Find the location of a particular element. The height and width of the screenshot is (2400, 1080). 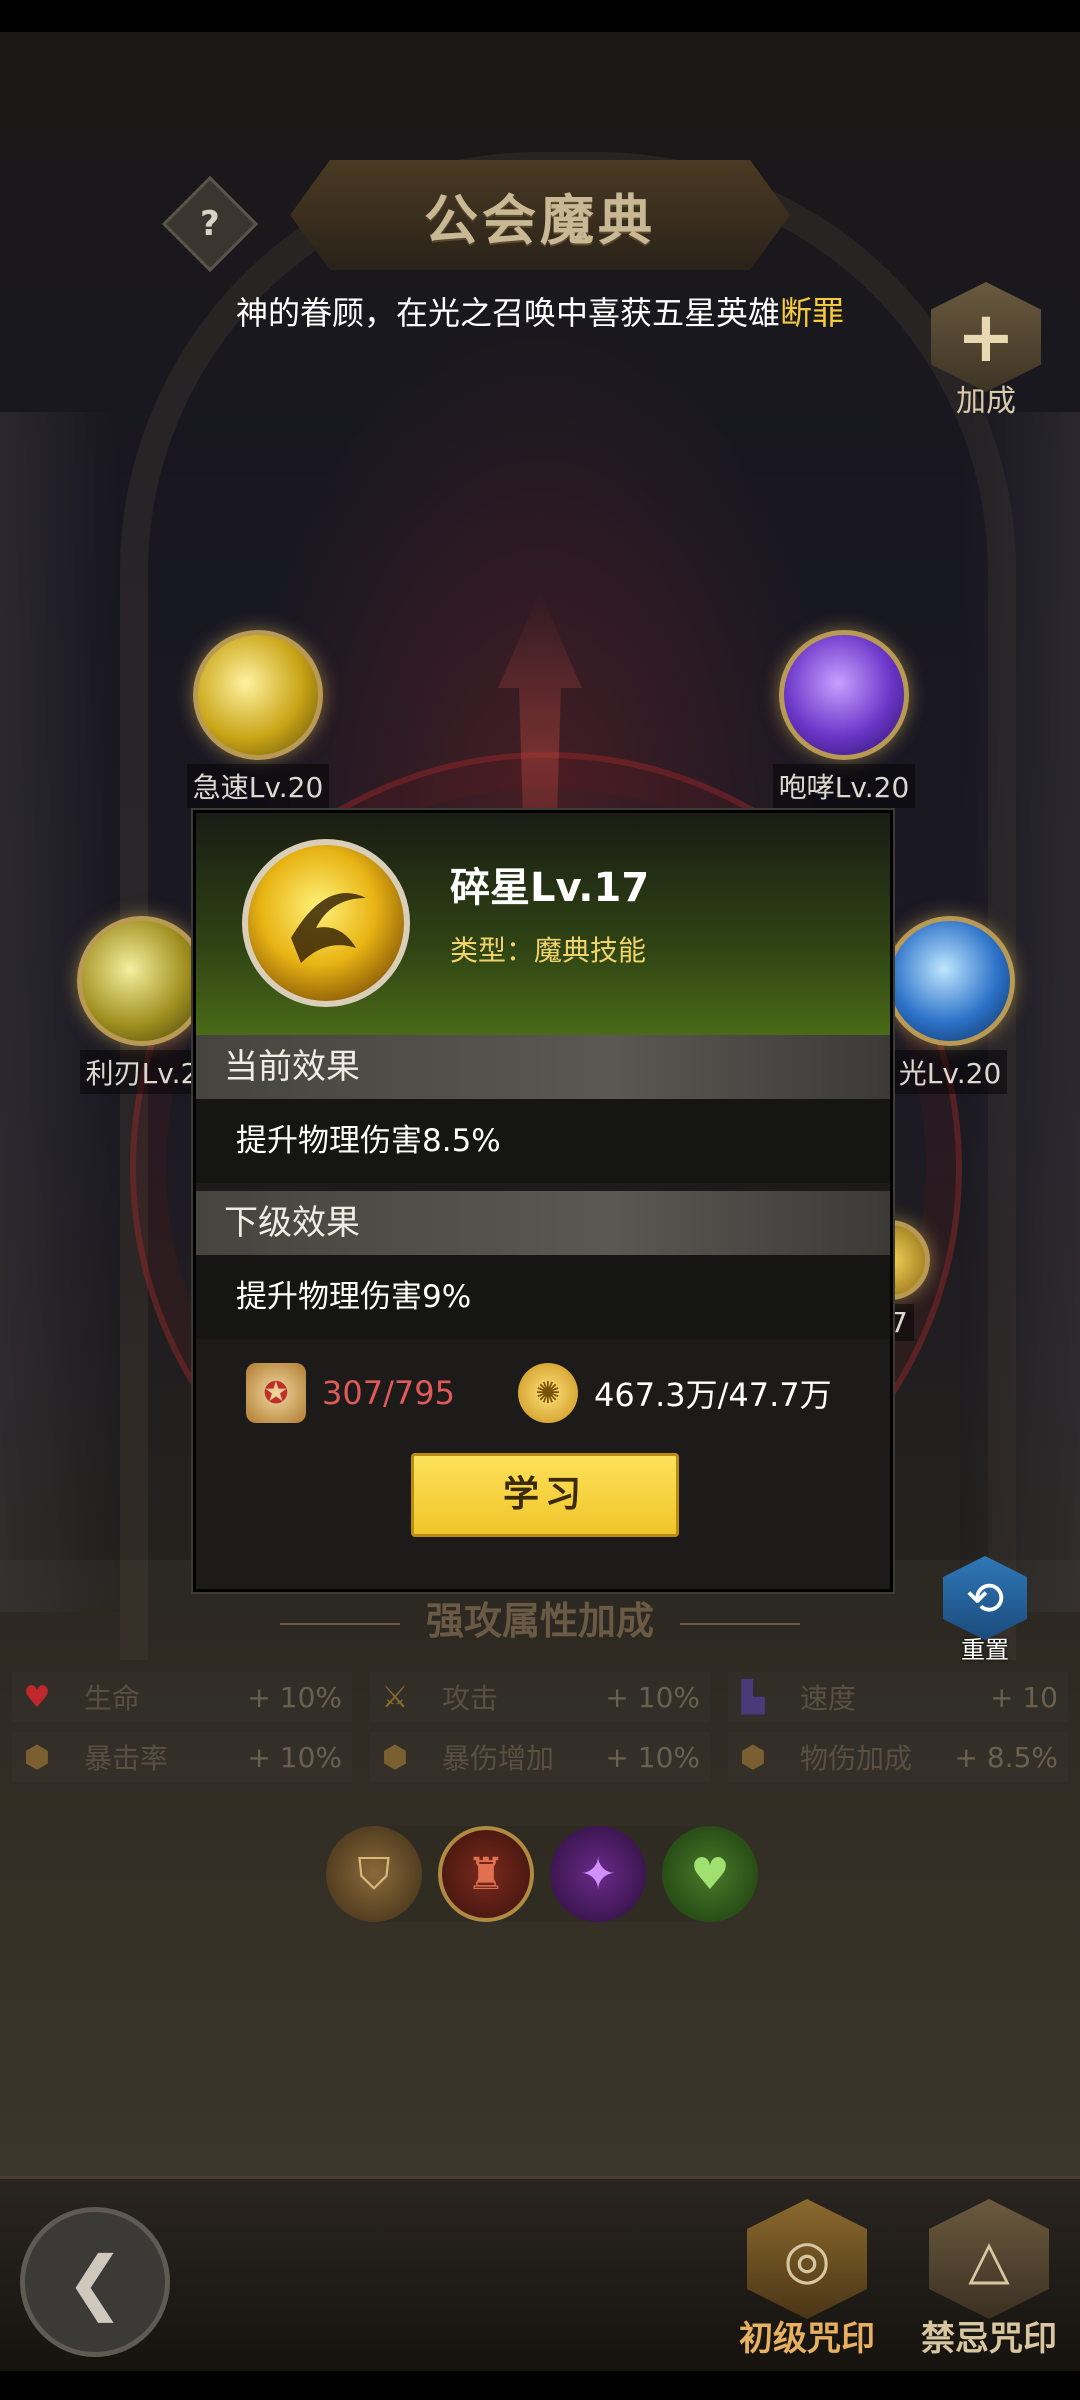

physical-damage-icon: ⬢ is located at coordinates (753, 1757).